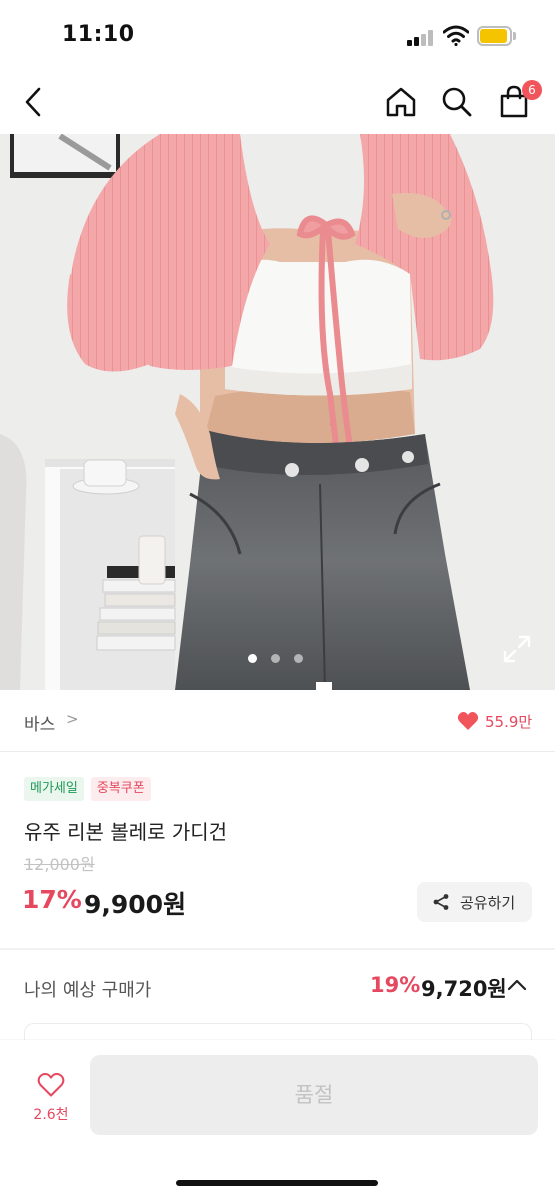 This screenshot has height=1200, width=555. I want to click on top-navigation, so click(277, 102).